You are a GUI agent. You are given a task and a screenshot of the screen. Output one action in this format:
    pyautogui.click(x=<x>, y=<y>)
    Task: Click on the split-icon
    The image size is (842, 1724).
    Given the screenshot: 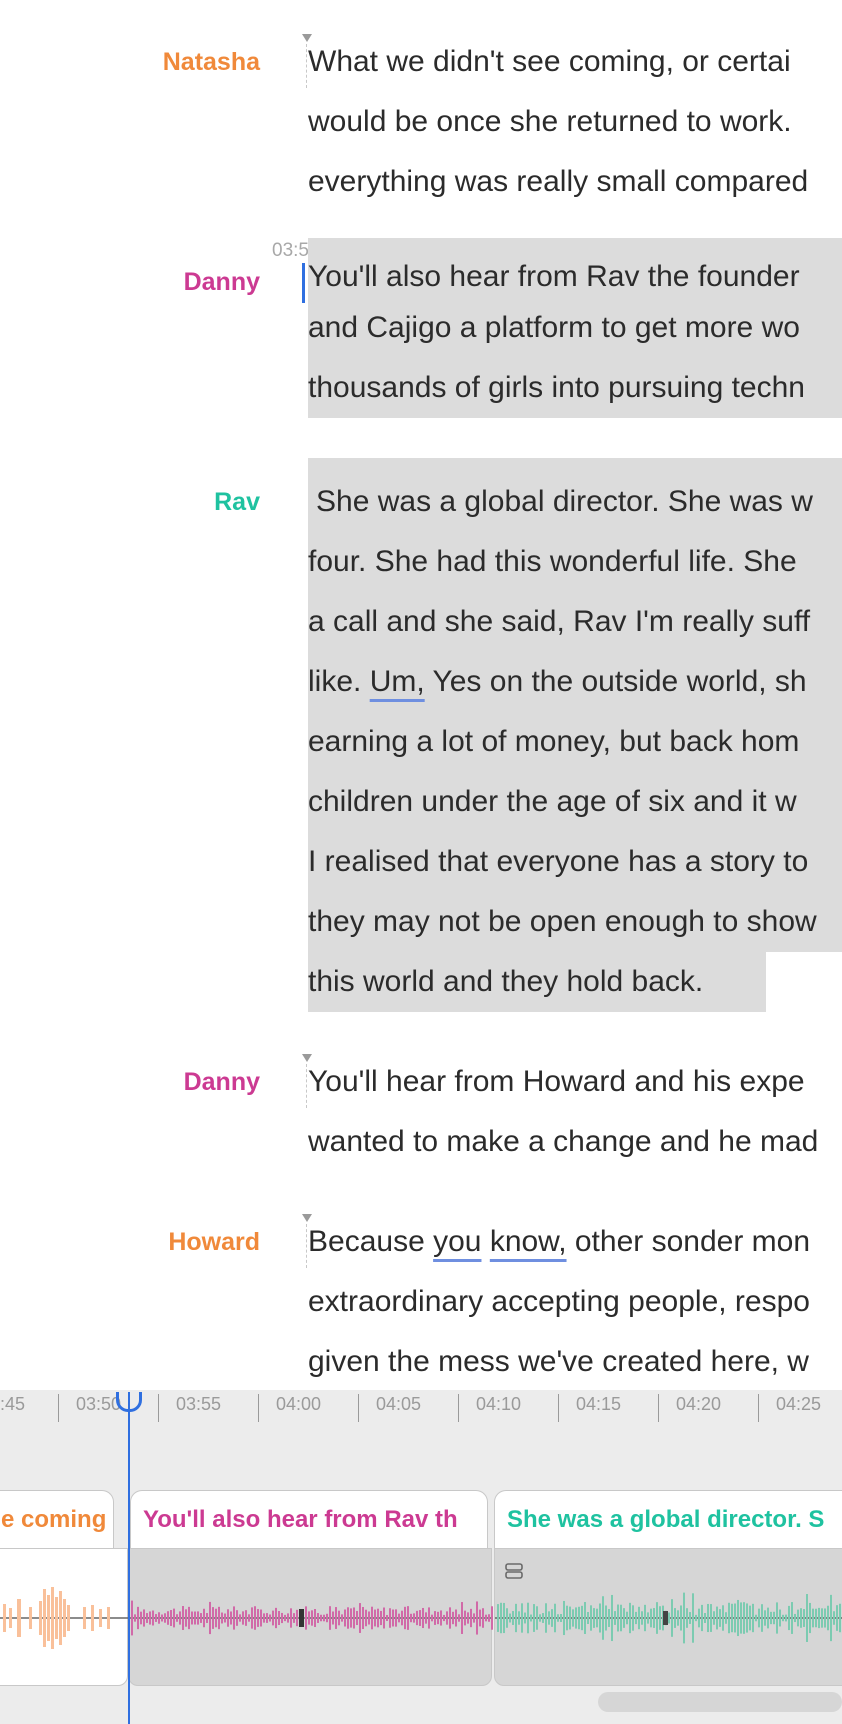 What is the action you would take?
    pyautogui.click(x=514, y=1571)
    